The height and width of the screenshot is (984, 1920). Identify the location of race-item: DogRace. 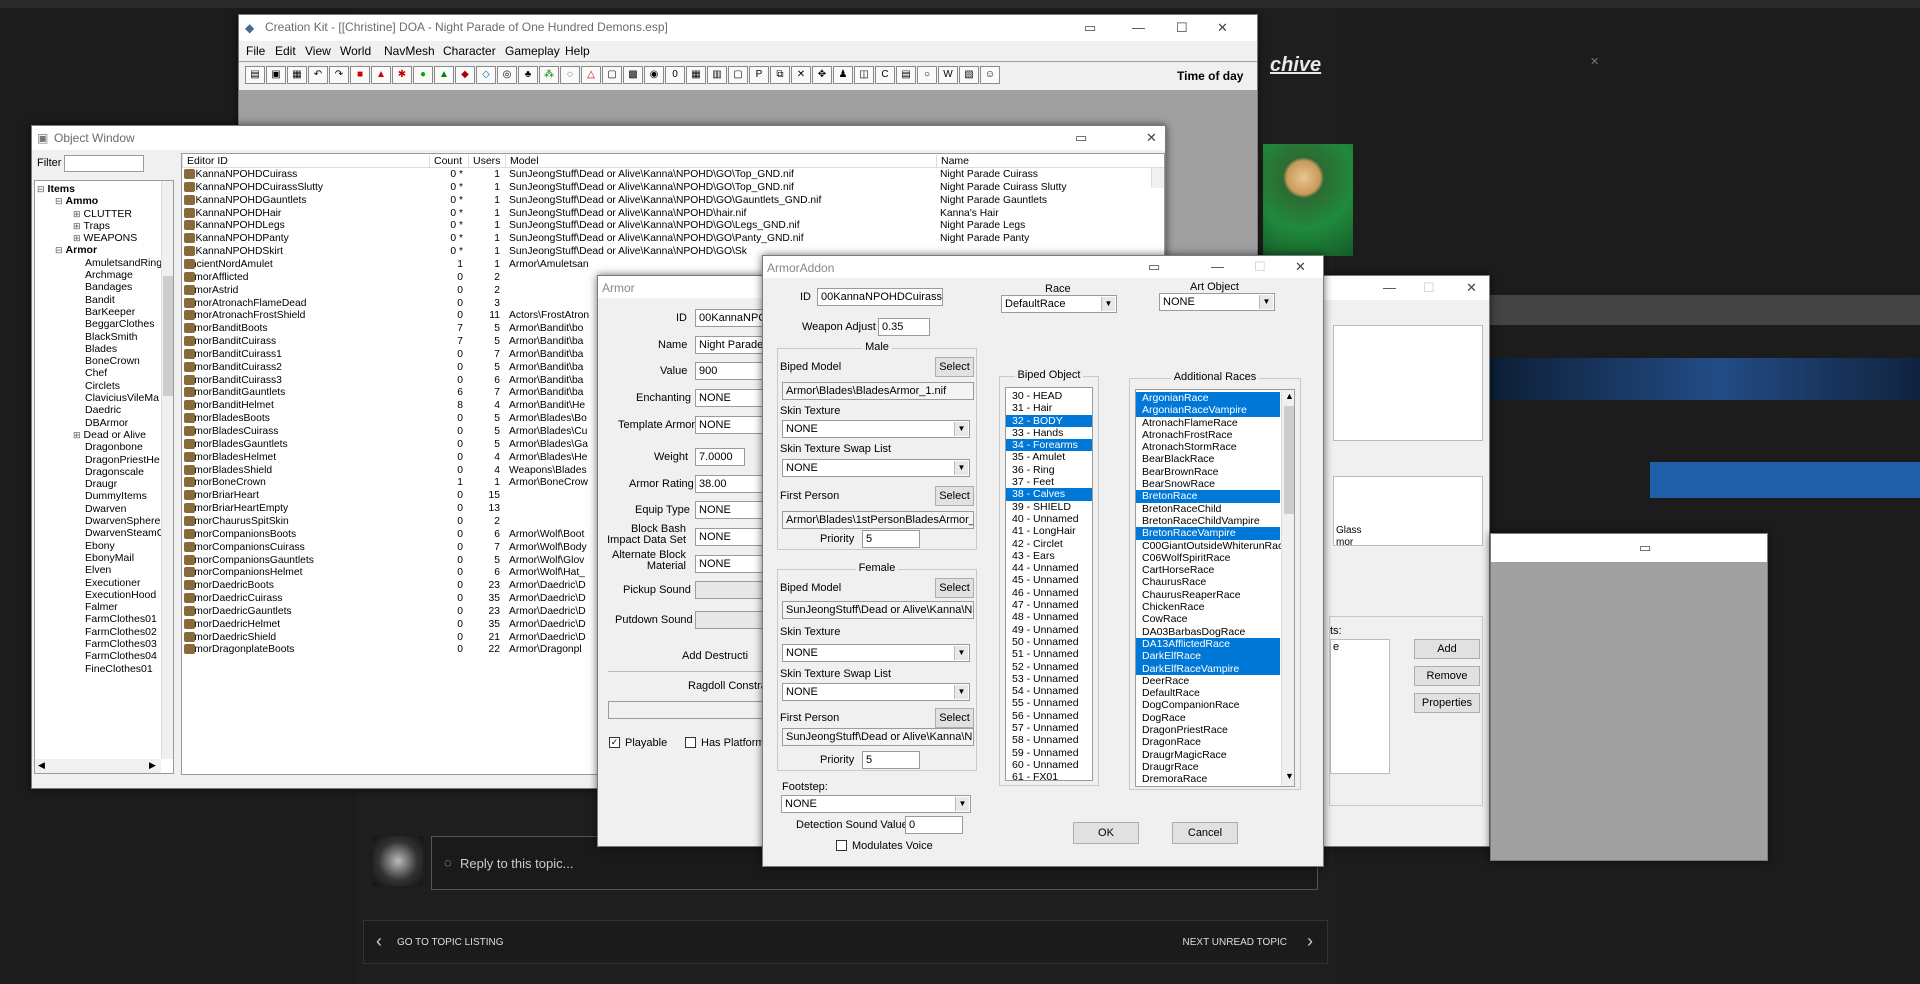
(1208, 718).